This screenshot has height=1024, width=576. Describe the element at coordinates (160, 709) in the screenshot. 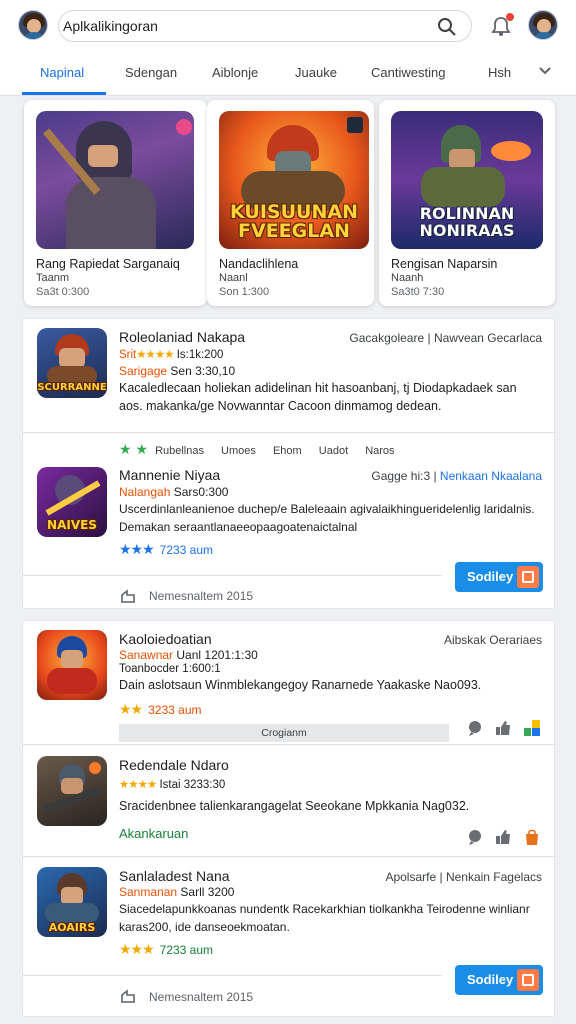

I see `app-stars: ★★ 3233 aum` at that location.